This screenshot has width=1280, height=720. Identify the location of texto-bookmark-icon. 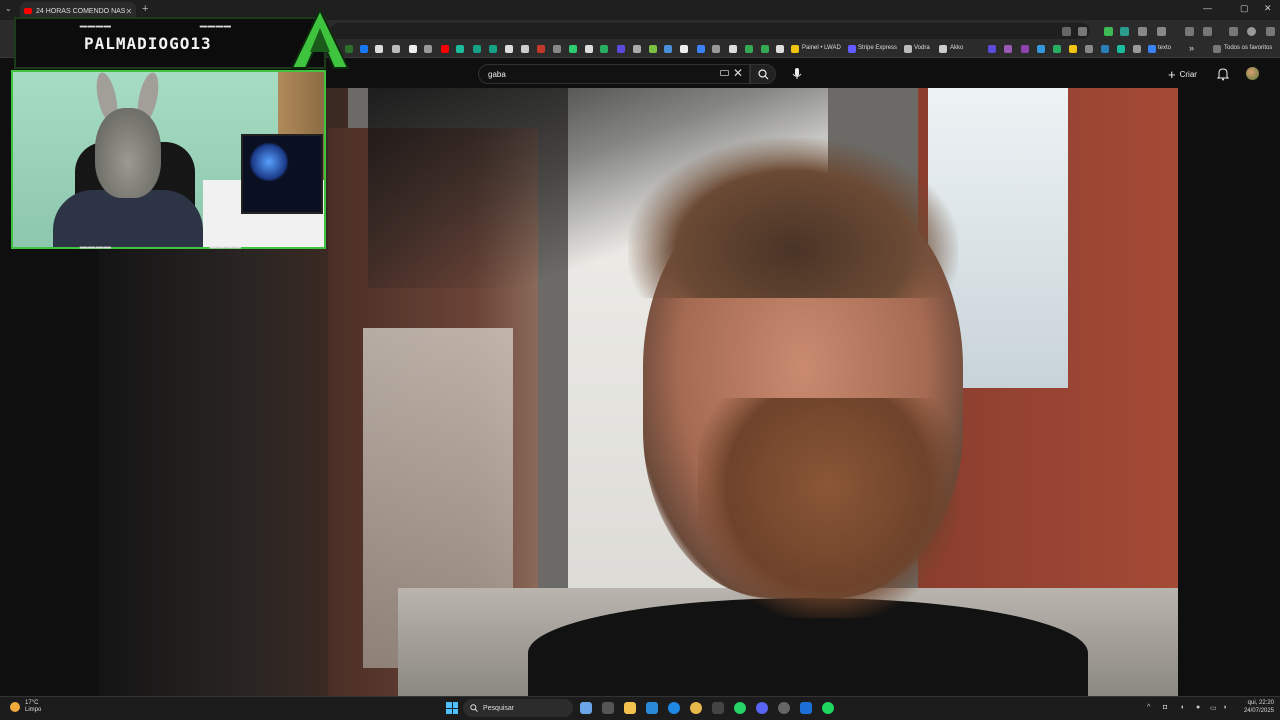
(1152, 49).